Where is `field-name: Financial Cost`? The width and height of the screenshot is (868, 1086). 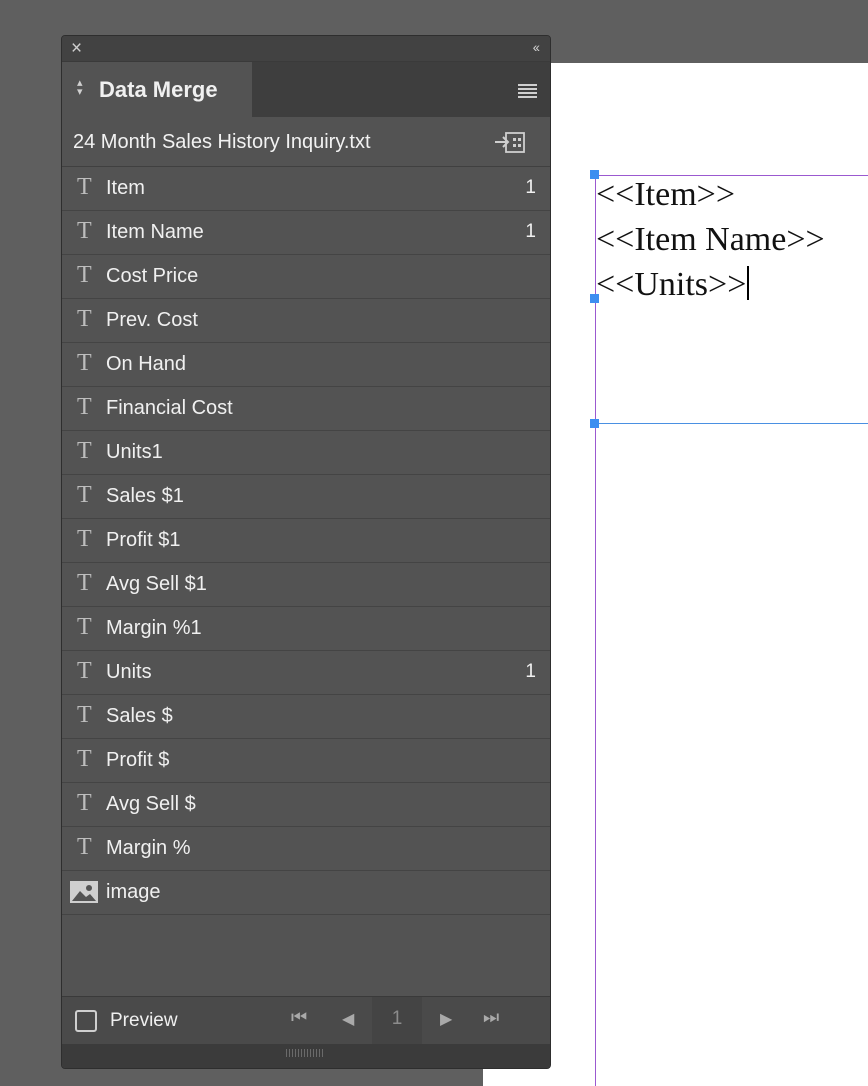 field-name: Financial Cost is located at coordinates (169, 408).